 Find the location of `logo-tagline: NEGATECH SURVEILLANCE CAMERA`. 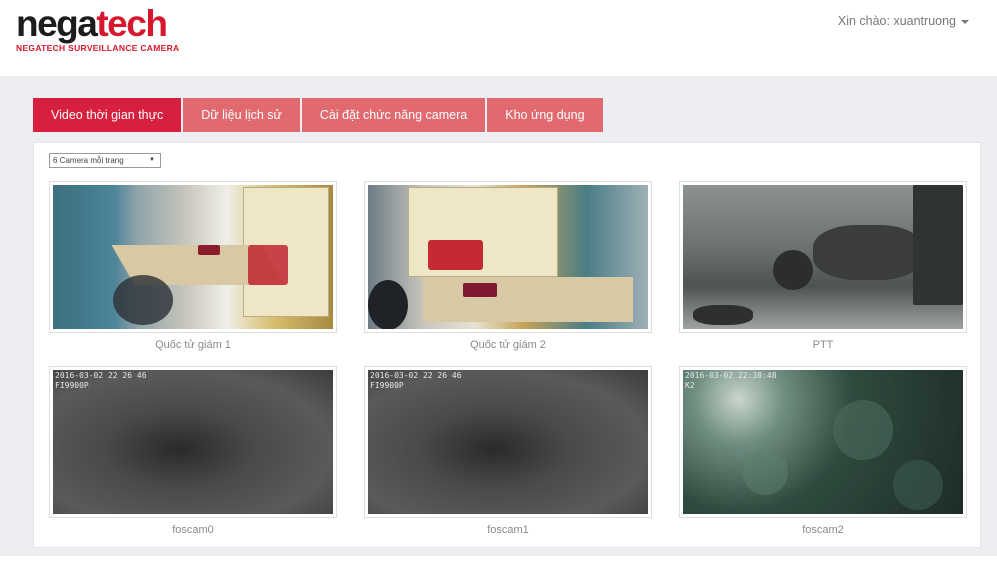

logo-tagline: NEGATECH SURVEILLANCE CAMERA is located at coordinates (98, 48).